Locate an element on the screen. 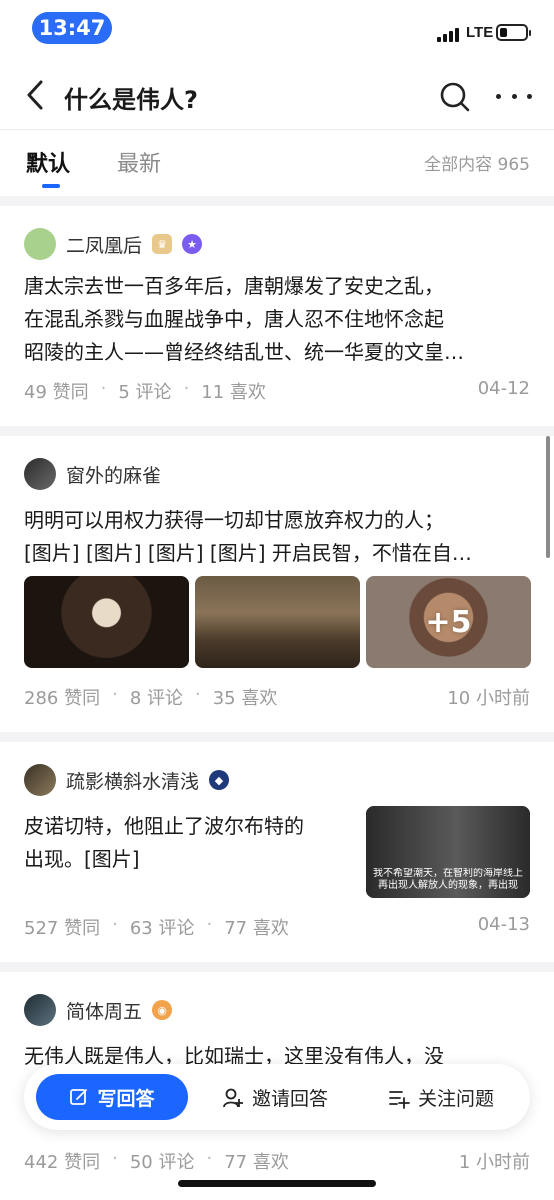 The image size is (554, 1200). battery-icon is located at coordinates (513, 32).